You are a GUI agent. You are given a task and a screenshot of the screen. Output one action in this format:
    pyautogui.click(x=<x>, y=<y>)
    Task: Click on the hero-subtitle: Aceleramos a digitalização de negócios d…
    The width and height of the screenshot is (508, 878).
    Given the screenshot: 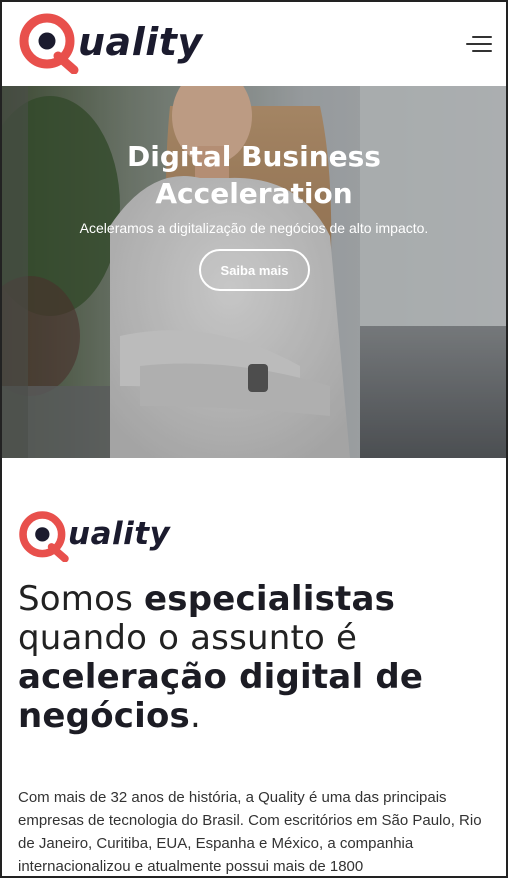 What is the action you would take?
    pyautogui.click(x=254, y=228)
    